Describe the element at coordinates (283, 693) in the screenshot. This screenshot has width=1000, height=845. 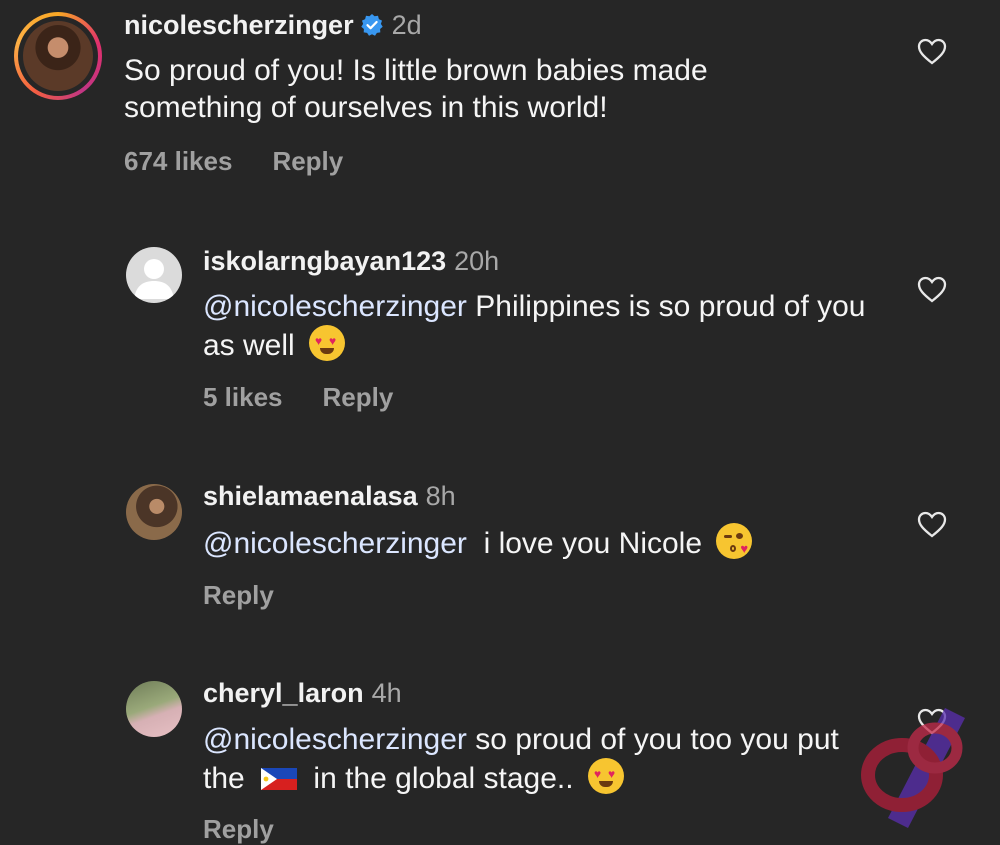
I see `username: cheryl_laron` at that location.